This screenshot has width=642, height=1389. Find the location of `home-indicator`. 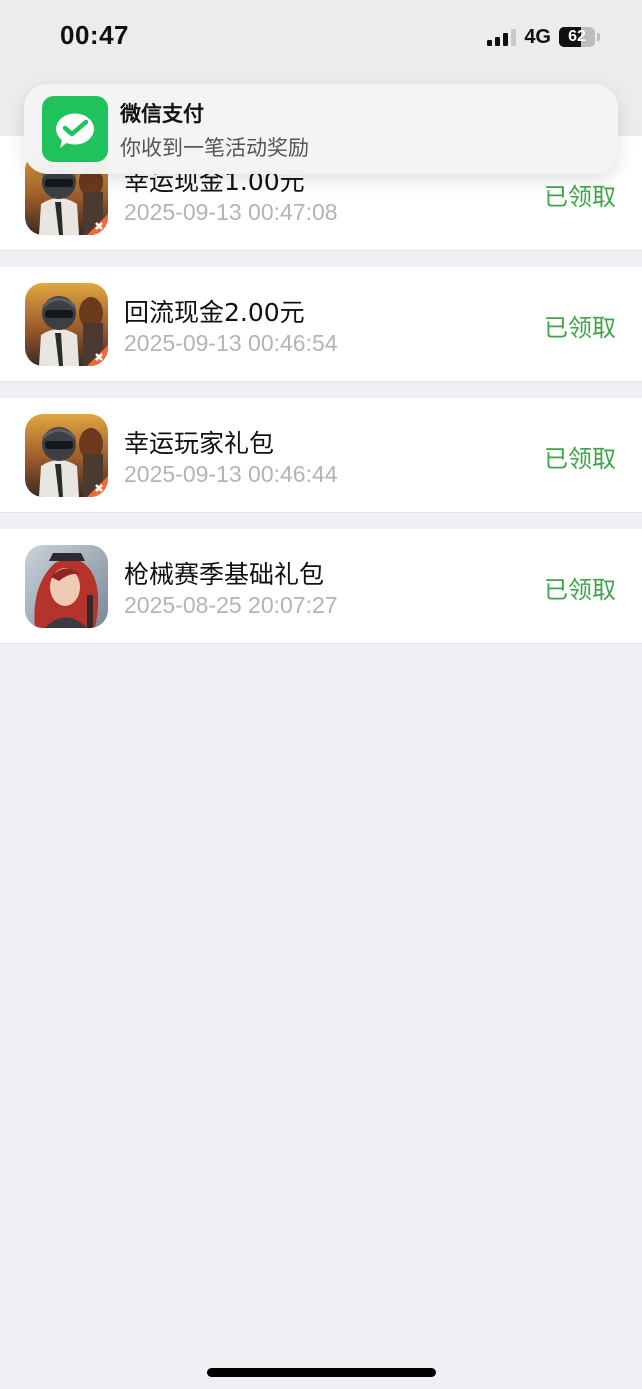

home-indicator is located at coordinates (321, 1372).